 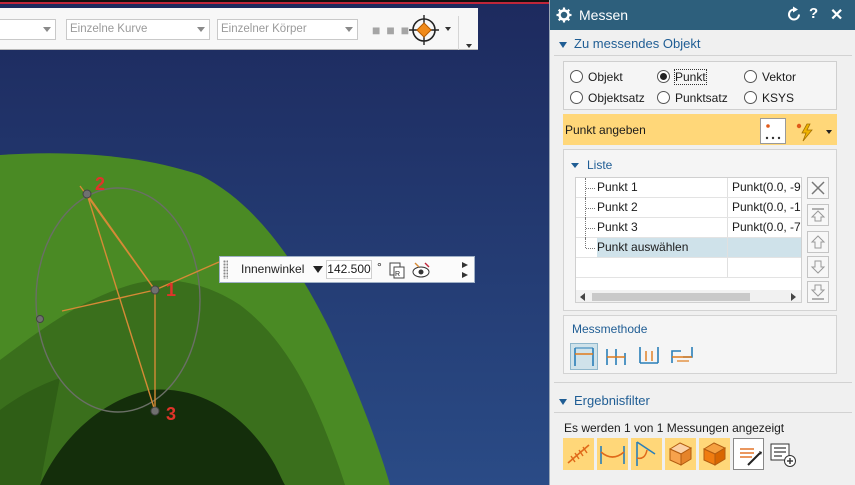 I want to click on section-result-filter-header: Ergebnisfilter, so click(x=604, y=400).